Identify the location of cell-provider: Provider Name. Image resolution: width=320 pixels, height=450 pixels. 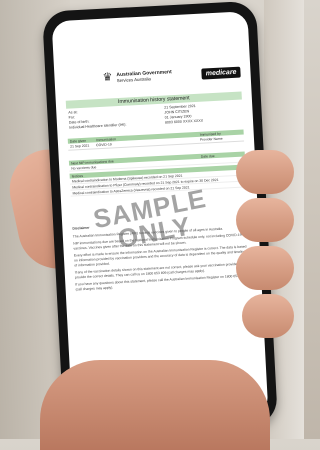
(211, 139).